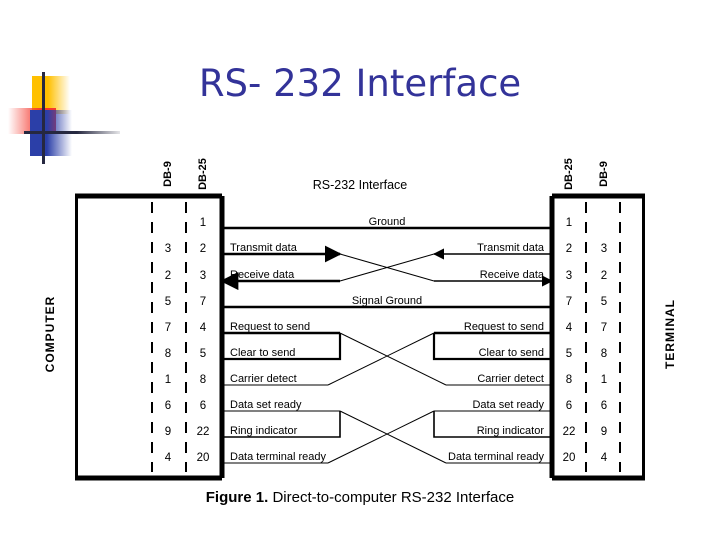 The width and height of the screenshot is (720, 540). I want to click on pin-left-db25-7: 6, so click(203, 406).